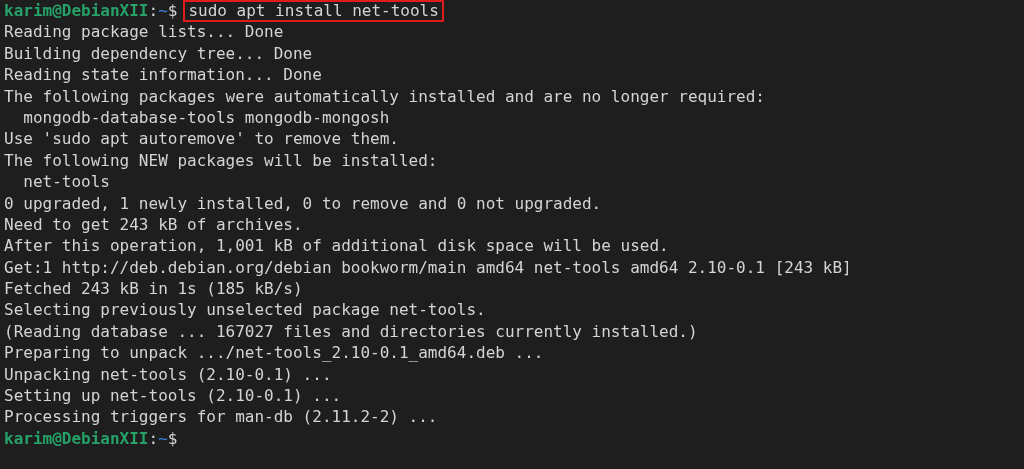 The image size is (1024, 469). What do you see at coordinates (384, 96) in the screenshot?
I see `output-line: The following packages were automatically installed and are no longer required:` at bounding box center [384, 96].